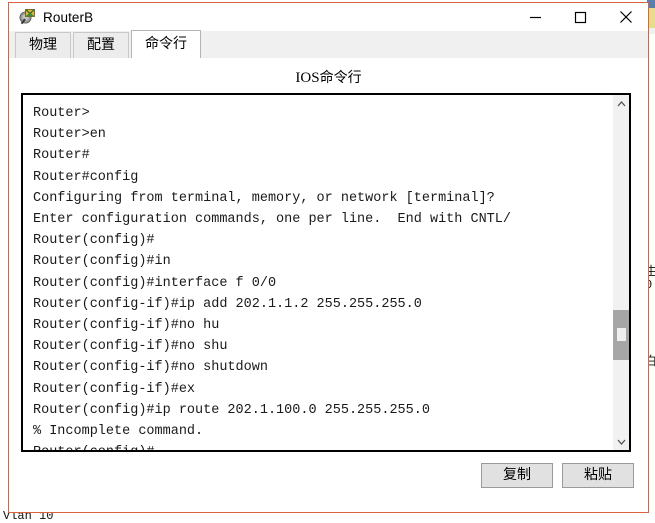 This screenshot has width=655, height=523. What do you see at coordinates (27, 17) in the screenshot?
I see `router-device-icon` at bounding box center [27, 17].